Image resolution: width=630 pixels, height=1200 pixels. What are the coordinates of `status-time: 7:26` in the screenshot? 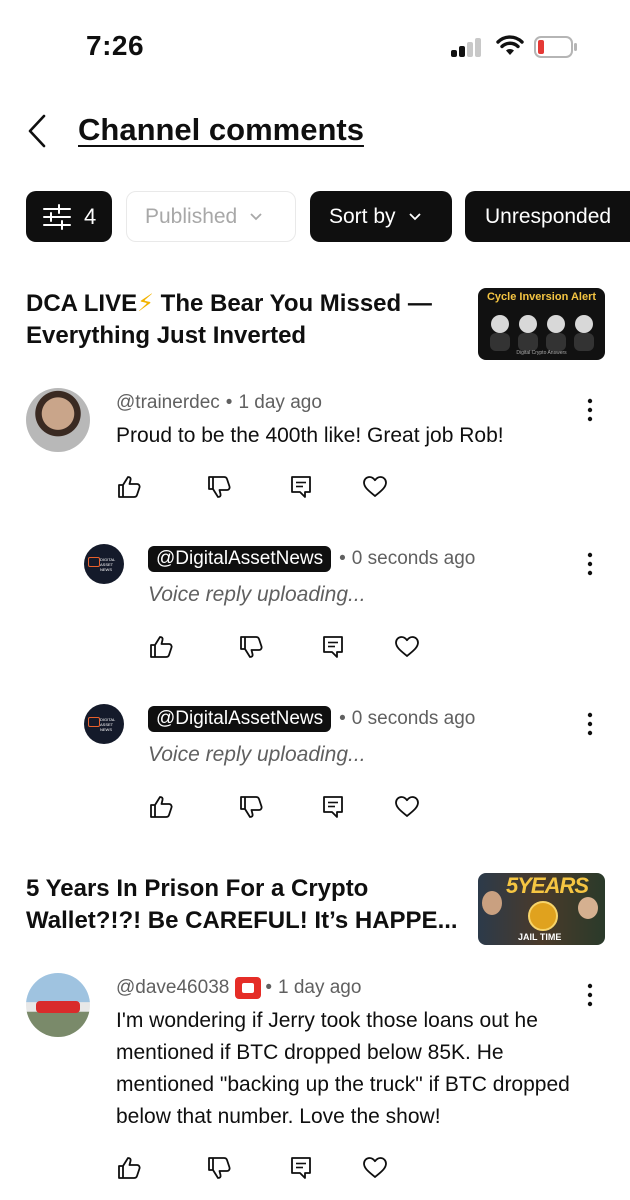 It's located at (115, 45).